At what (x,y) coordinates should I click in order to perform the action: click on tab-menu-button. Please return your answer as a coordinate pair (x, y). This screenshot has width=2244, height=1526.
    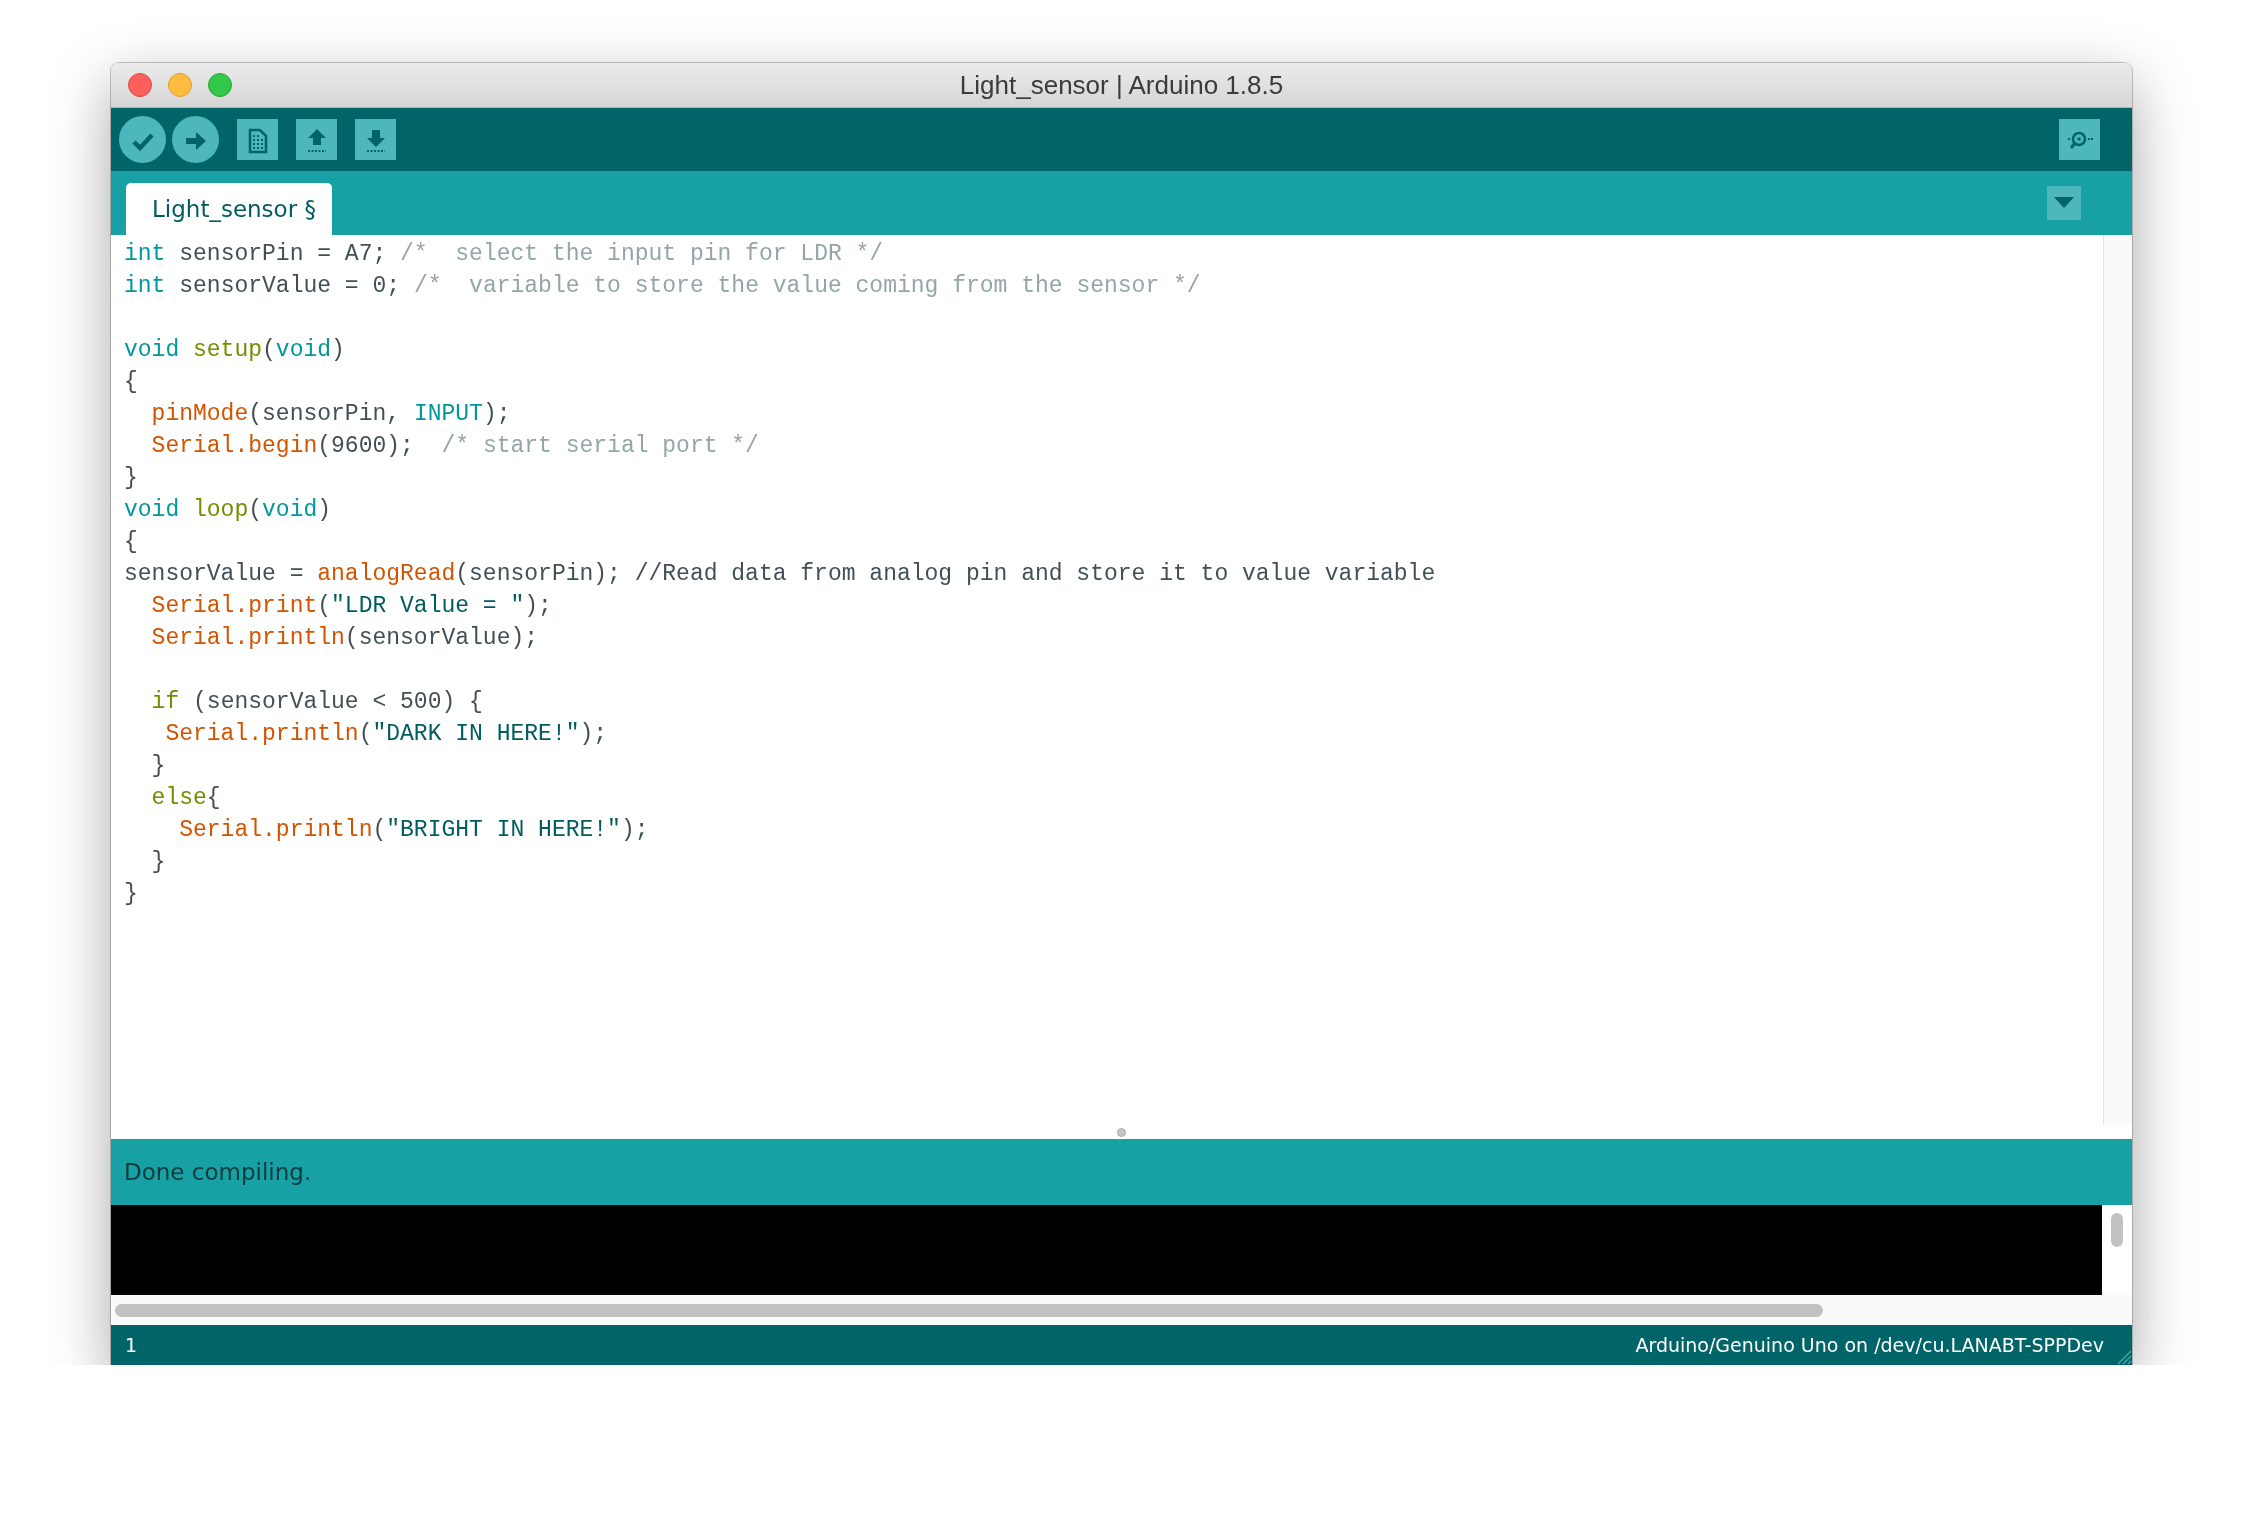
    Looking at the image, I should click on (2064, 203).